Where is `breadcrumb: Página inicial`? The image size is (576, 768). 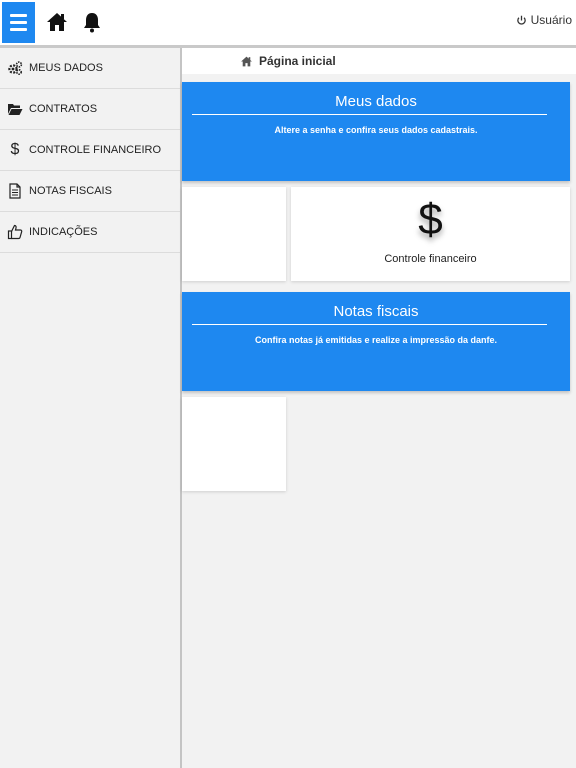 breadcrumb: Página inicial is located at coordinates (379, 61).